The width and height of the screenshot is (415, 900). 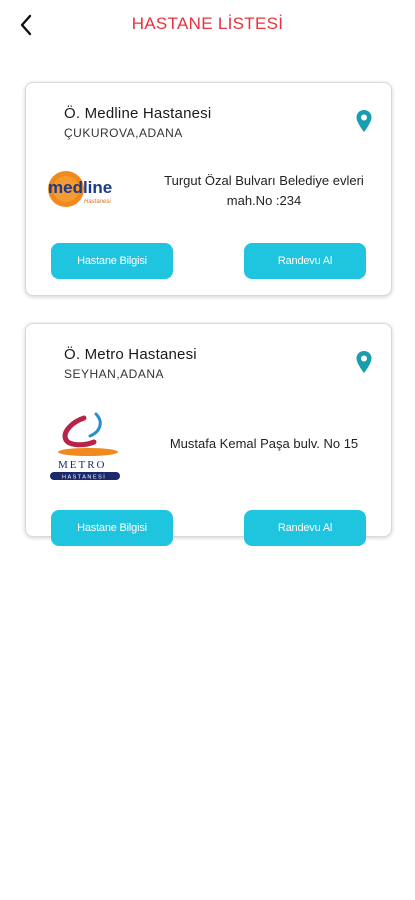 I want to click on logo-subtext: HASTANESİ, so click(x=84, y=477).